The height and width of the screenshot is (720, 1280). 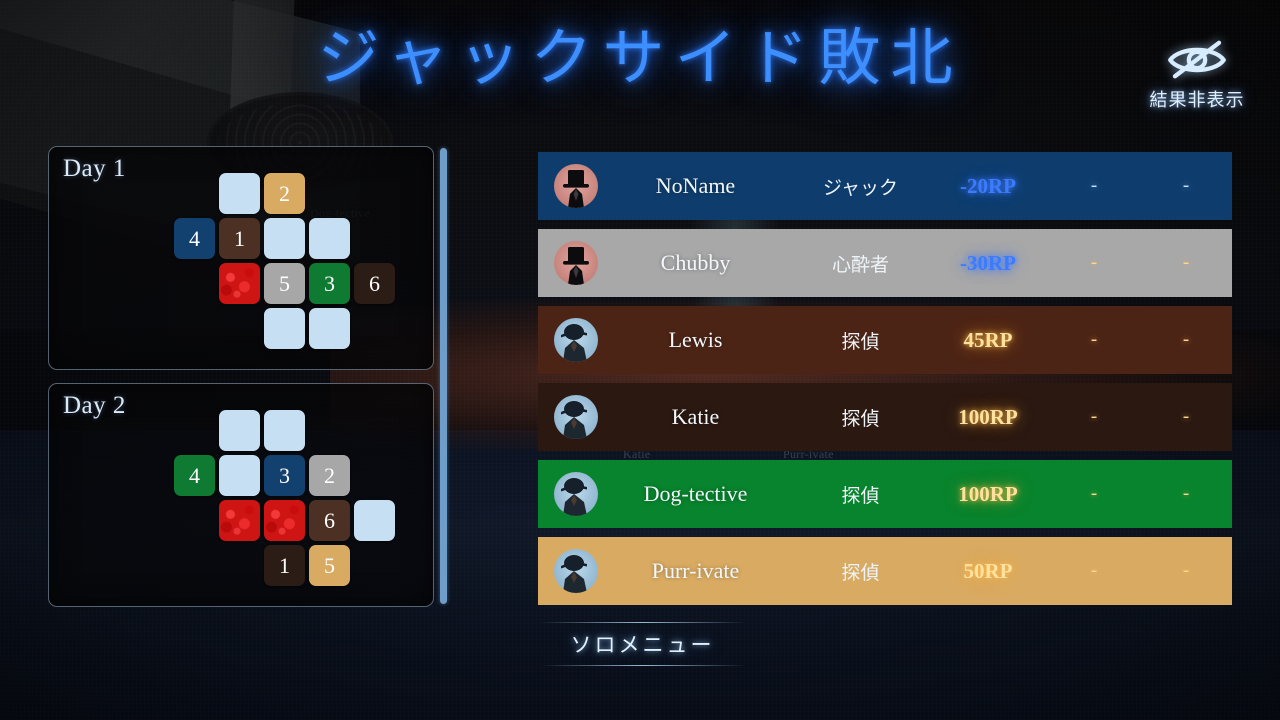 I want to click on day-2-cell-4-1: 2, so click(x=329, y=475).